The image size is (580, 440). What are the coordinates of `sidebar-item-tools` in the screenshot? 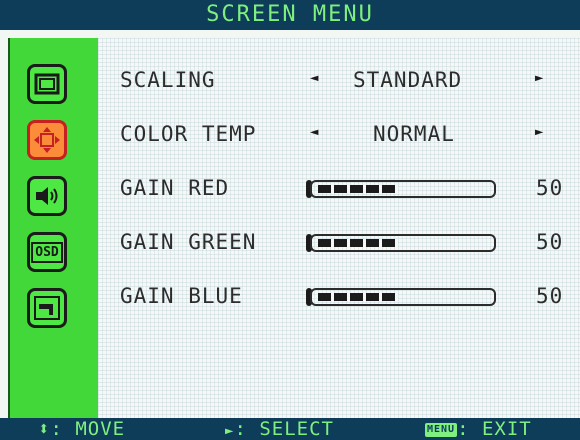 It's located at (47, 308).